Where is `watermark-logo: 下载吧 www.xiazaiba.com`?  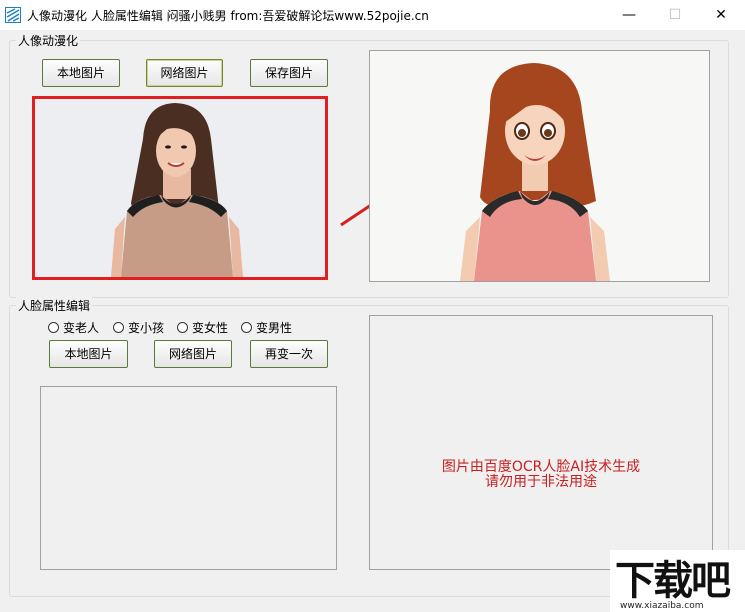 watermark-logo: 下载吧 www.xiazaiba.com is located at coordinates (677, 581).